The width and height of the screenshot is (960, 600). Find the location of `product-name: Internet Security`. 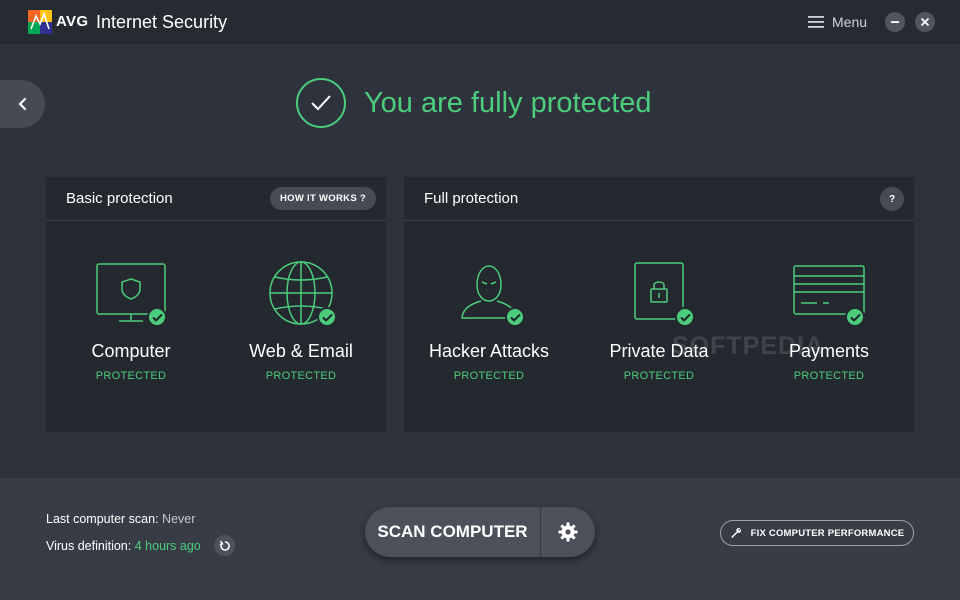

product-name: Internet Security is located at coordinates (162, 22).